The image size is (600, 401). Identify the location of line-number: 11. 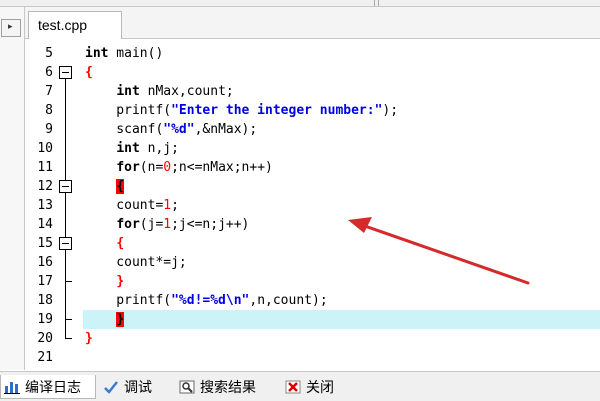
(45, 167).